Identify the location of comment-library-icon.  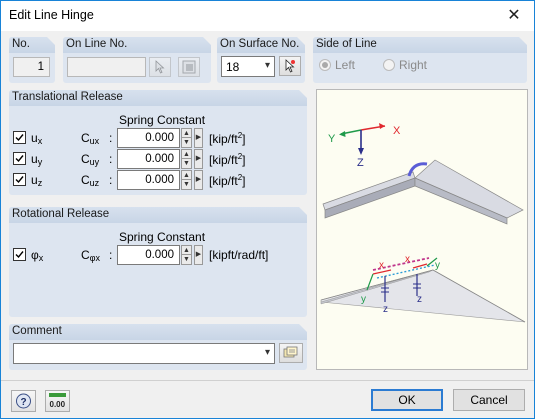
(290, 352).